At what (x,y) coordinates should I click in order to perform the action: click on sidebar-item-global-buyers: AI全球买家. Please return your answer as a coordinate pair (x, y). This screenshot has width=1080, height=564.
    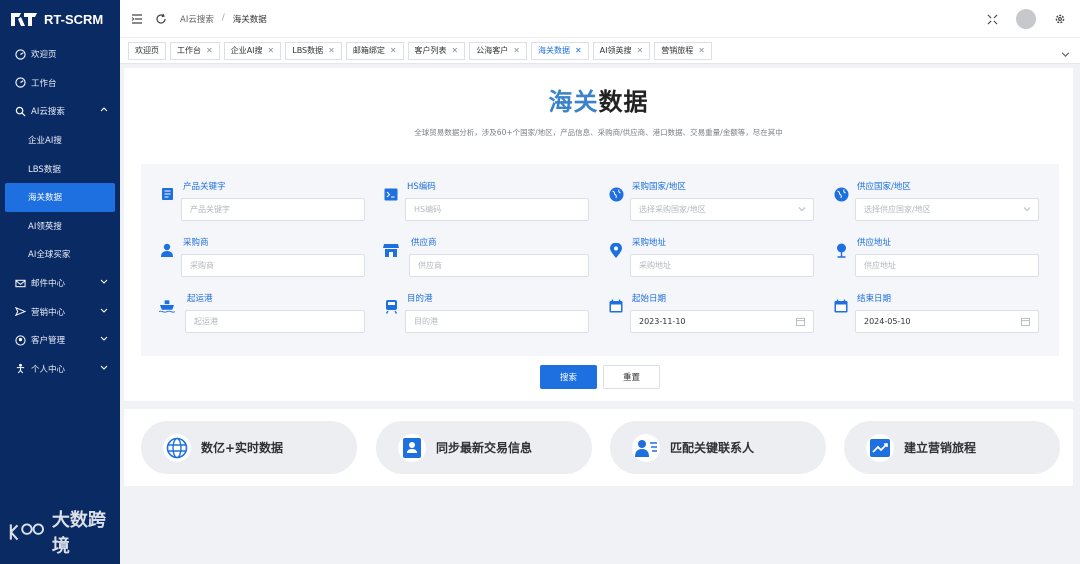
    Looking at the image, I should click on (60, 254).